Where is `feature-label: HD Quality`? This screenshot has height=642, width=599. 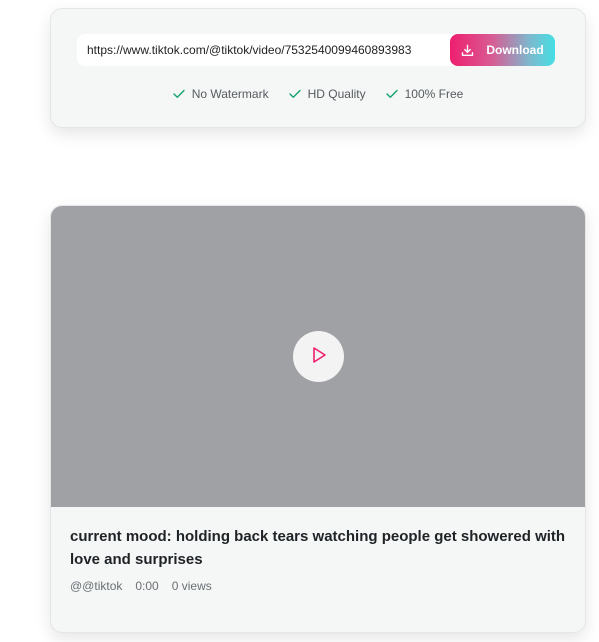 feature-label: HD Quality is located at coordinates (336, 94).